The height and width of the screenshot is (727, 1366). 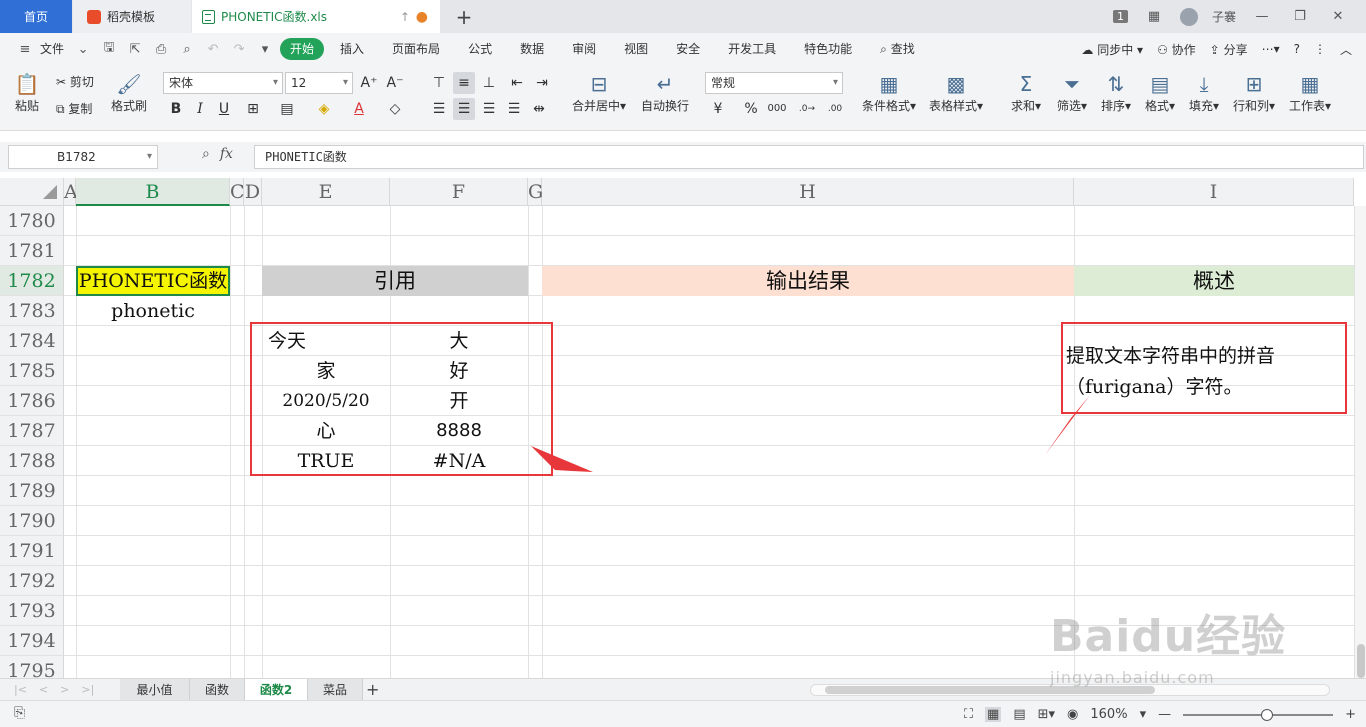 I want to click on menu-special-features: 特色功能, so click(x=828, y=49).